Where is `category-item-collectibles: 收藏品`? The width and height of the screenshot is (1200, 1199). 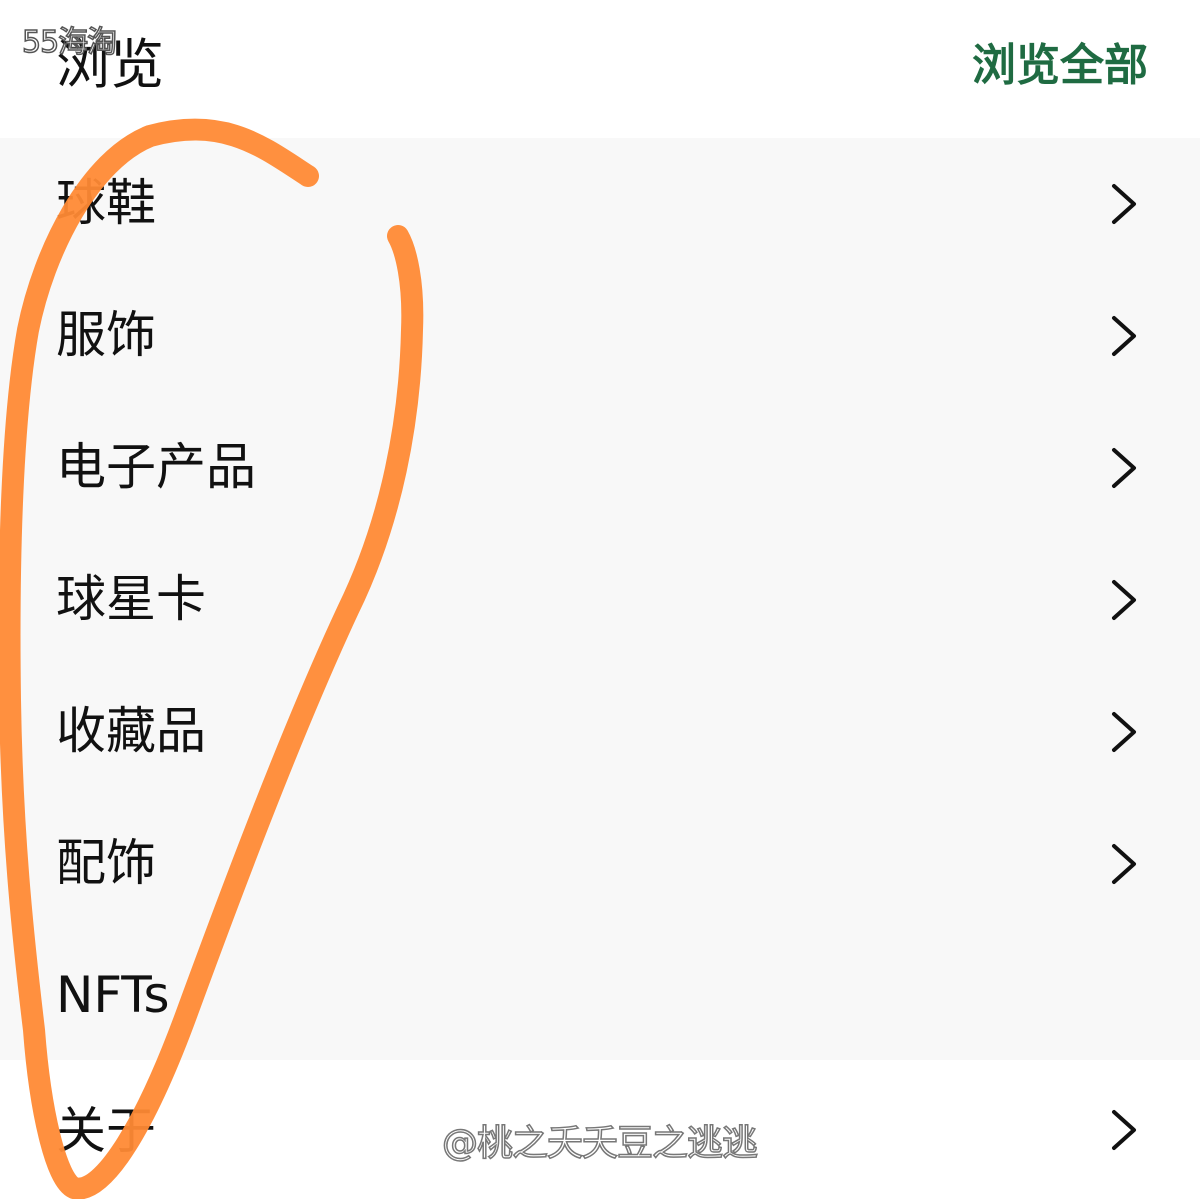 category-item-collectibles: 收藏品 is located at coordinates (600, 732).